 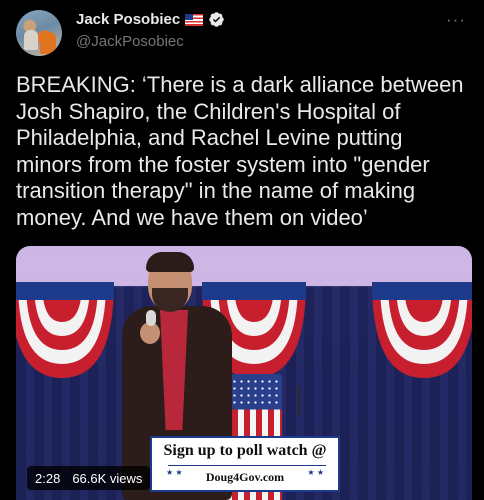 I want to click on video-duration: 2:28, so click(x=48, y=478).